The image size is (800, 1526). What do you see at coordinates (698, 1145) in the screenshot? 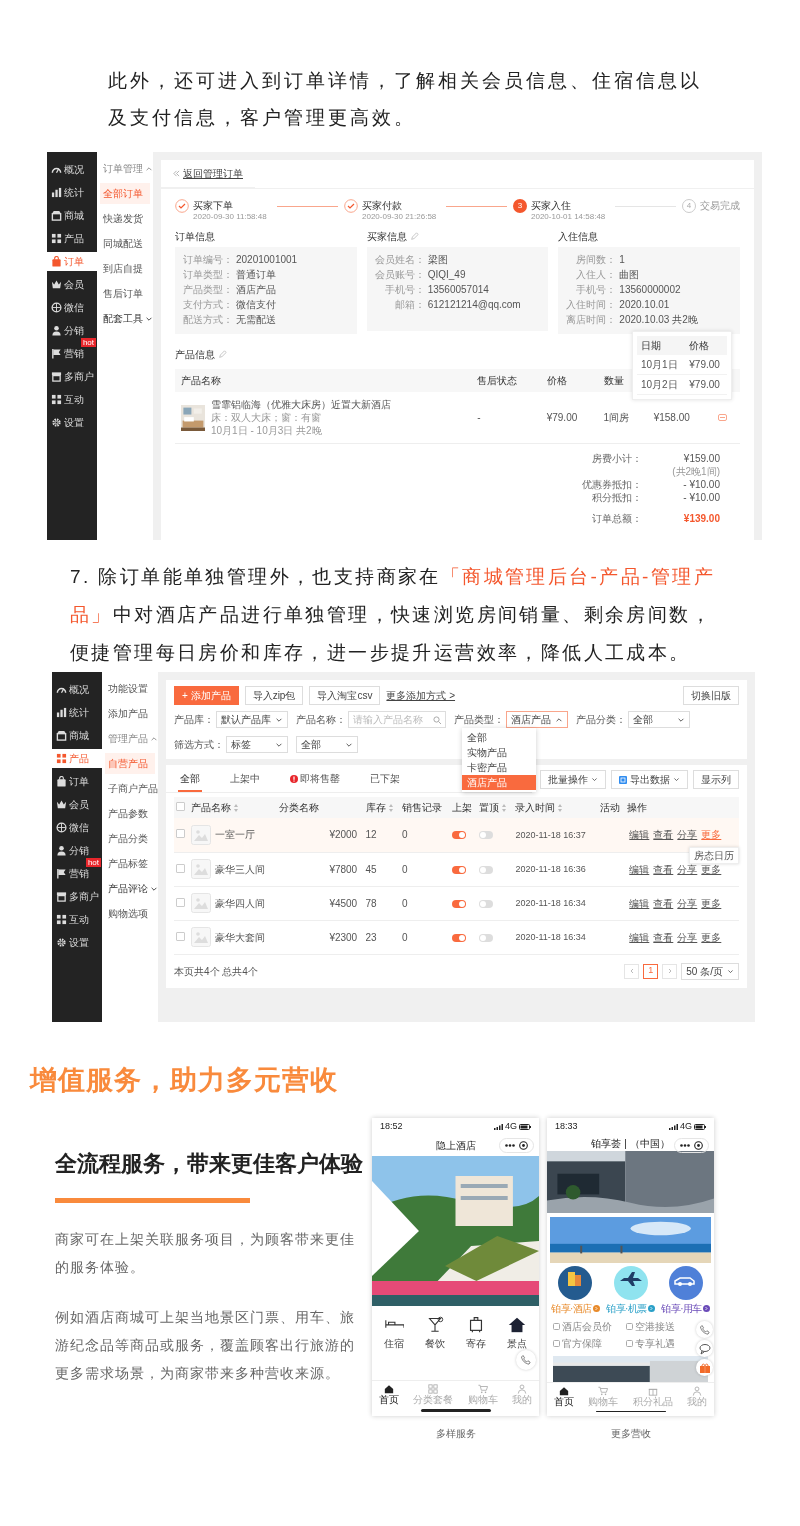
I see `close-icon` at bounding box center [698, 1145].